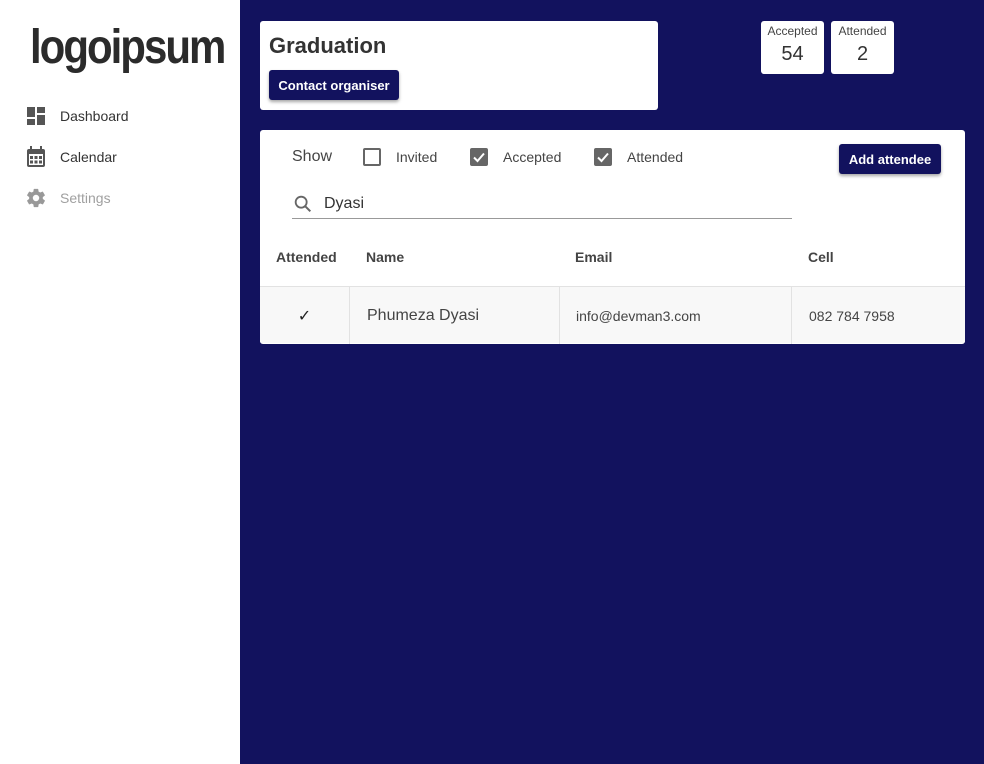 The height and width of the screenshot is (764, 984). What do you see at coordinates (36, 198) in the screenshot?
I see `gear-icon` at bounding box center [36, 198].